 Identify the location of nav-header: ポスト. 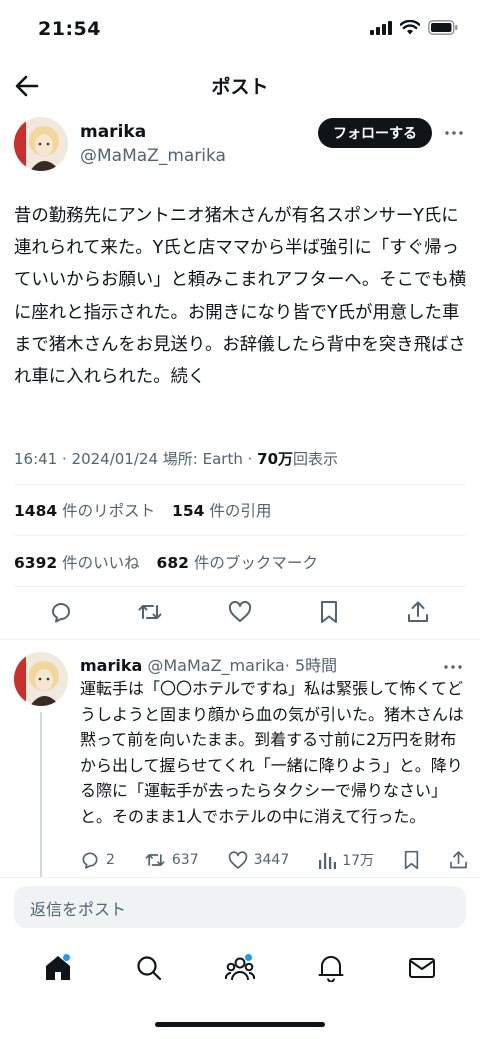
(240, 86).